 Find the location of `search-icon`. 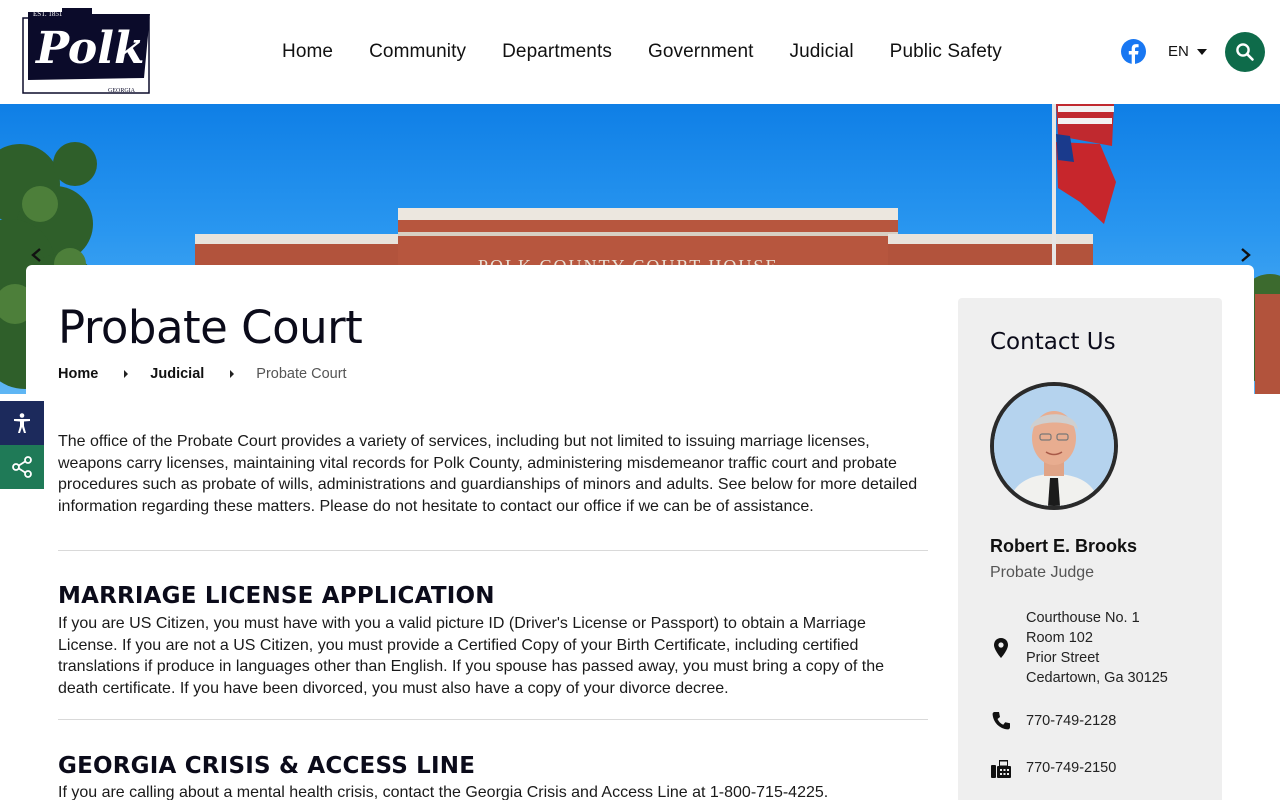

search-icon is located at coordinates (1245, 52).